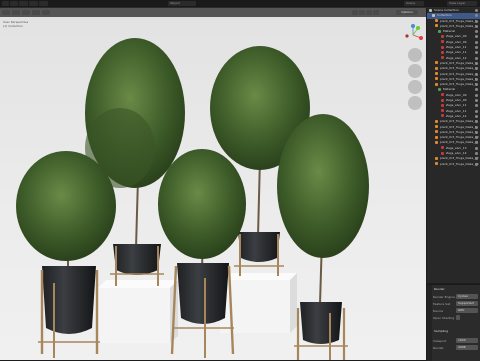 This screenshot has height=361, width=480. What do you see at coordinates (459, 158) in the screenshot?
I see `outliner-row-label: plant_0r3_Tluga_Deka_12` at bounding box center [459, 158].